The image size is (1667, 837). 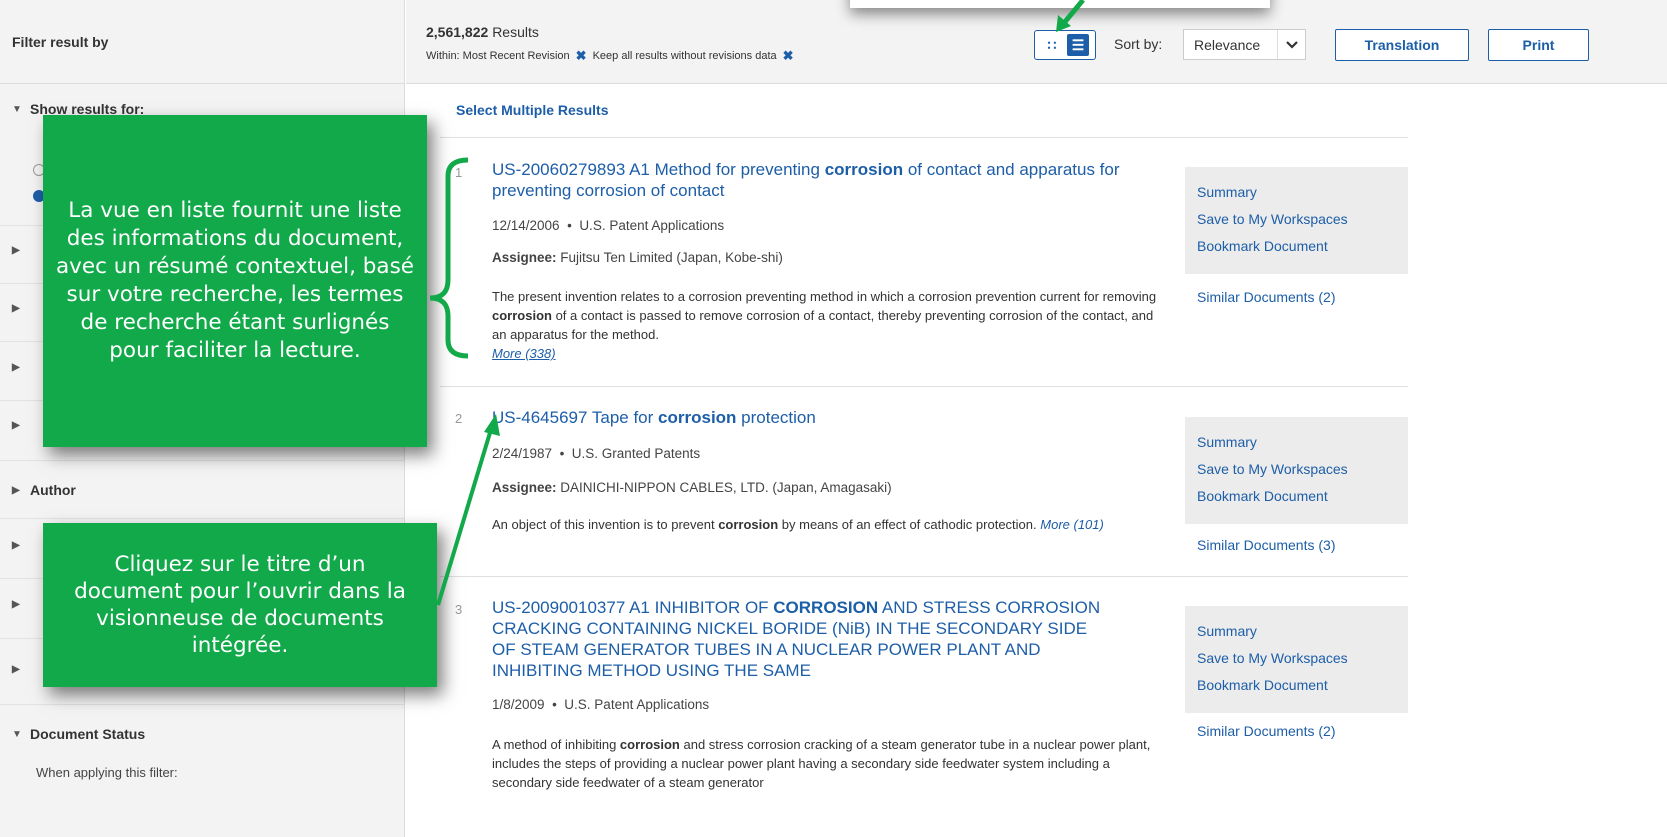 I want to click on snippet-text: A method of inhibiting, so click(x=556, y=744).